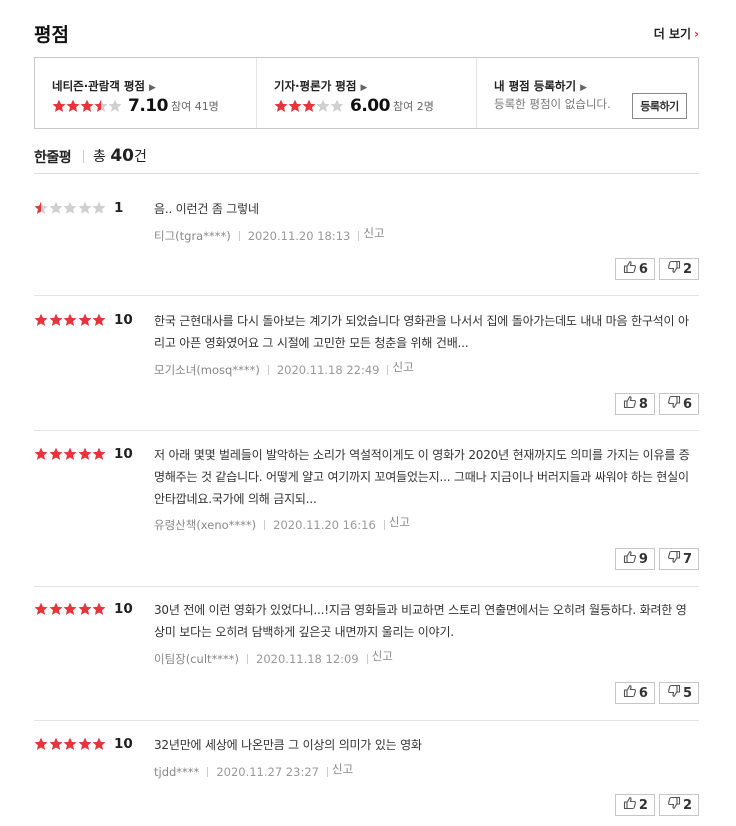 The image size is (736, 826). I want to click on critic-score-panel: 기자·평론가 평점 ▶ 6.00 참여 2명, so click(366, 93).